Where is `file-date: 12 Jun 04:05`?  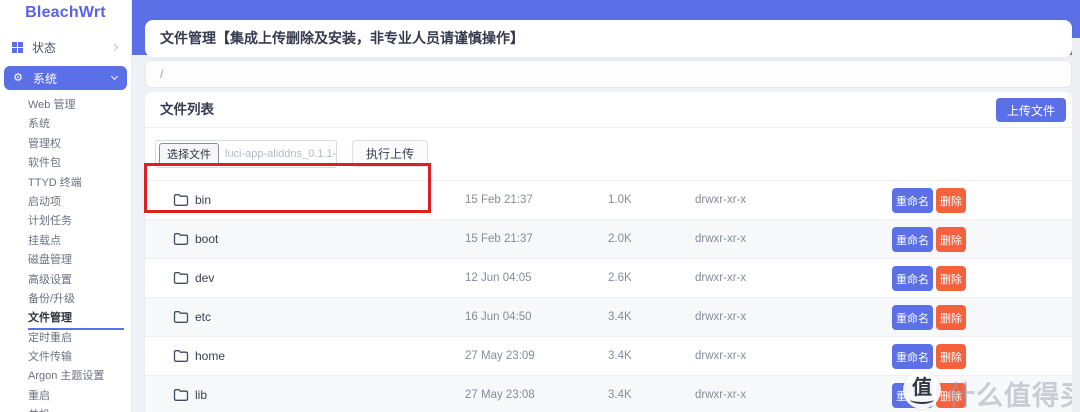
file-date: 12 Jun 04:05 is located at coordinates (498, 278).